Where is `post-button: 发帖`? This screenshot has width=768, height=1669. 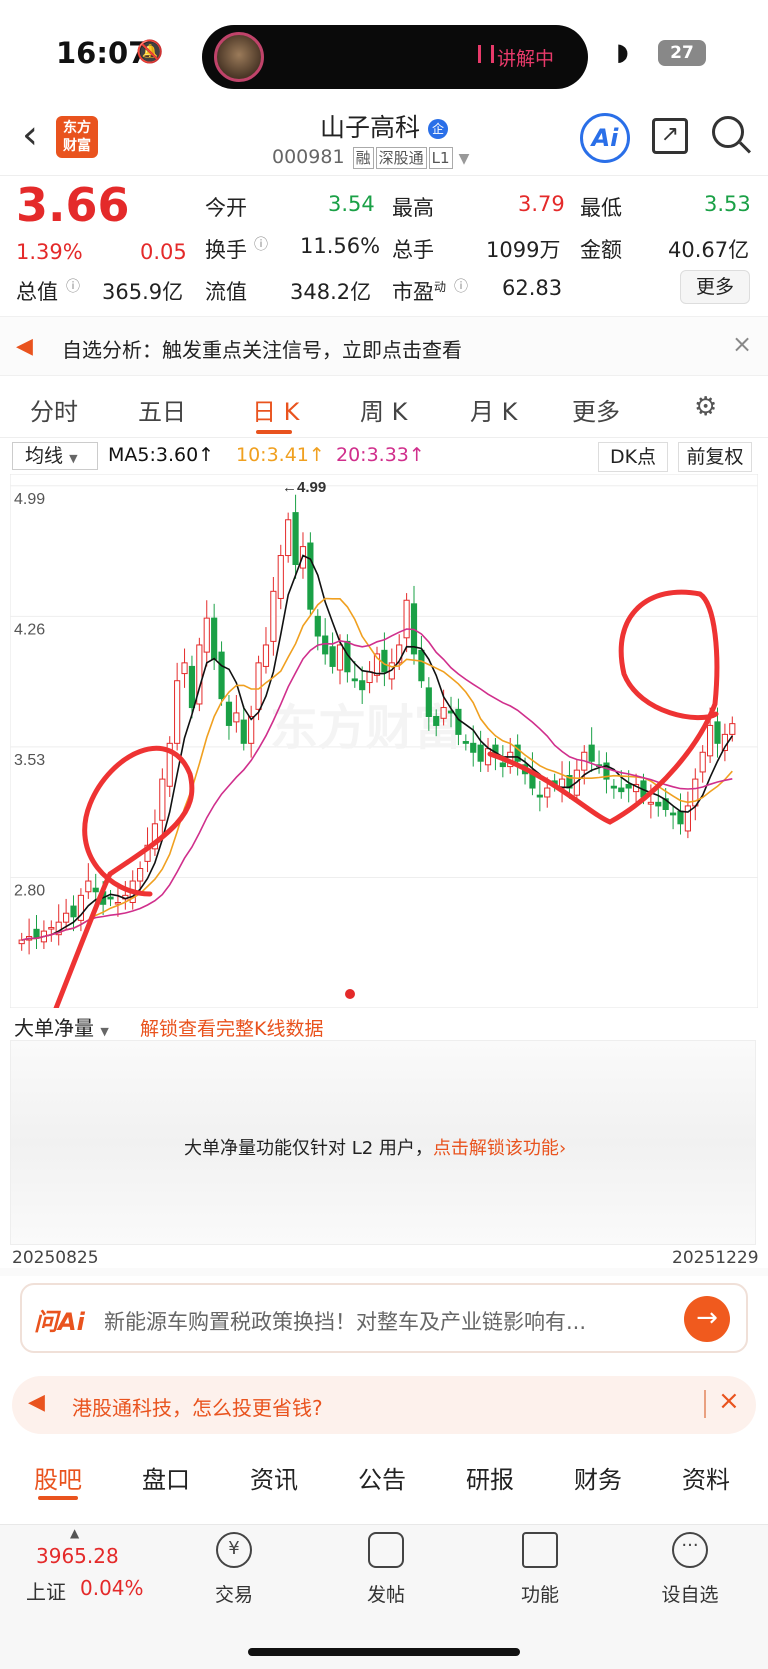 post-button: 发帖 is located at coordinates (386, 1593).